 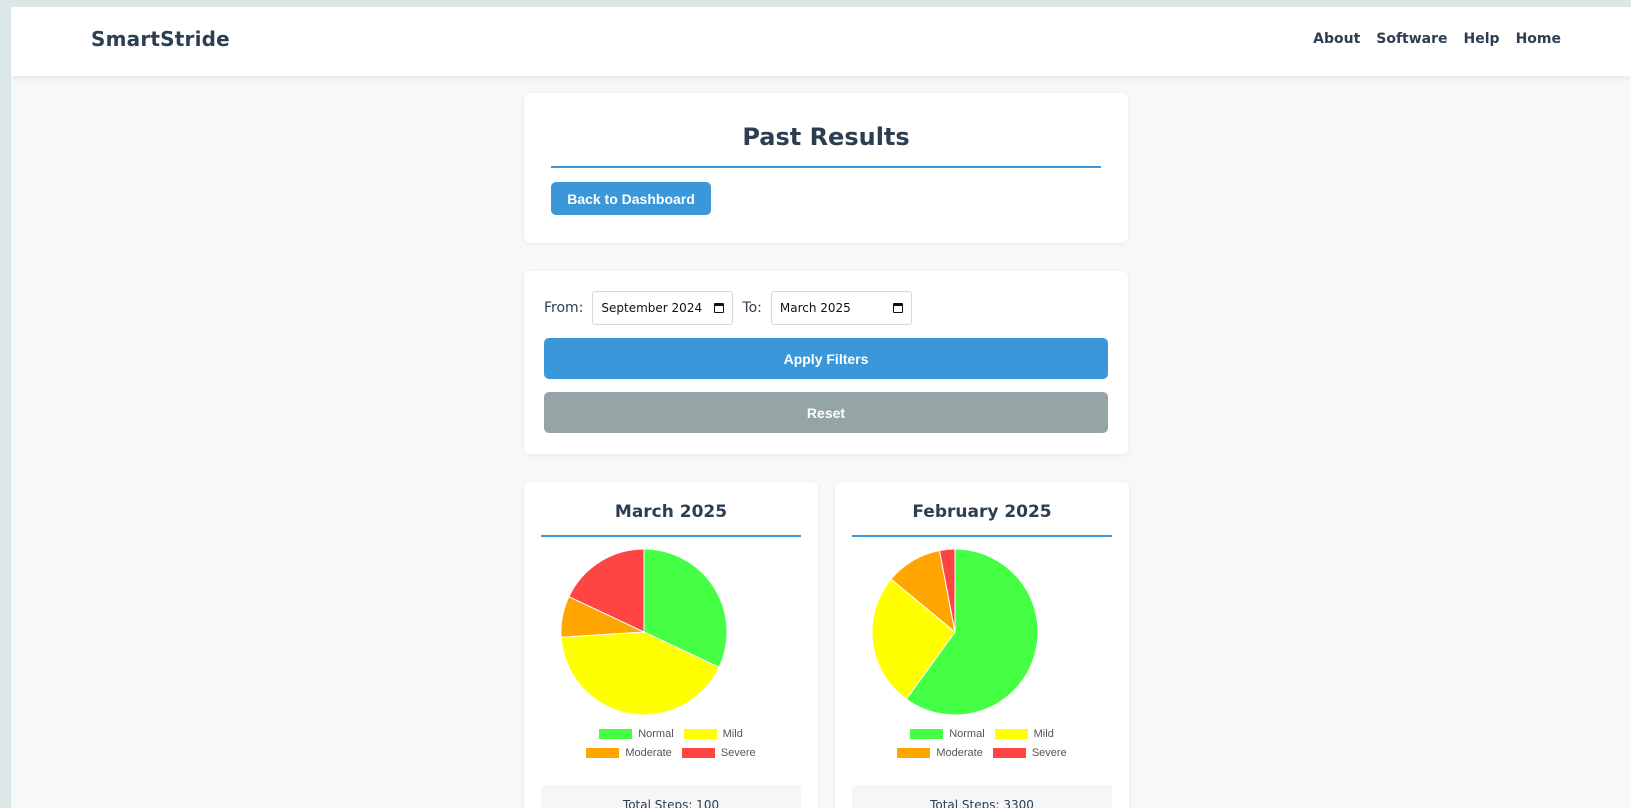 What do you see at coordinates (982, 796) in the screenshot?
I see `total-steps: Total Steps: 3300` at bounding box center [982, 796].